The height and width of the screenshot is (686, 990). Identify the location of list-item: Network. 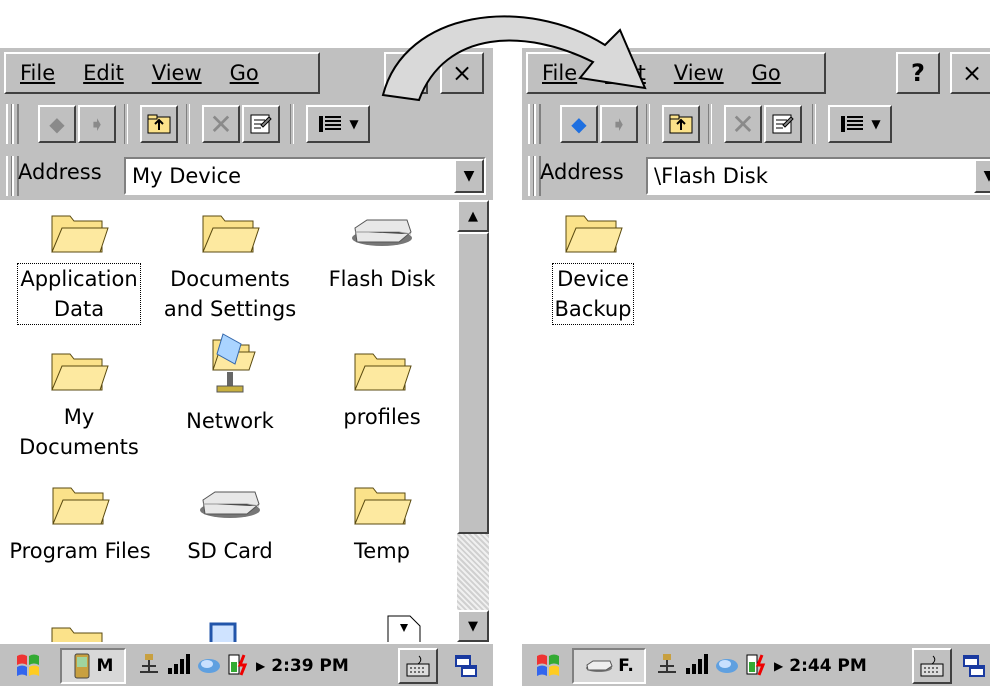
(230, 383).